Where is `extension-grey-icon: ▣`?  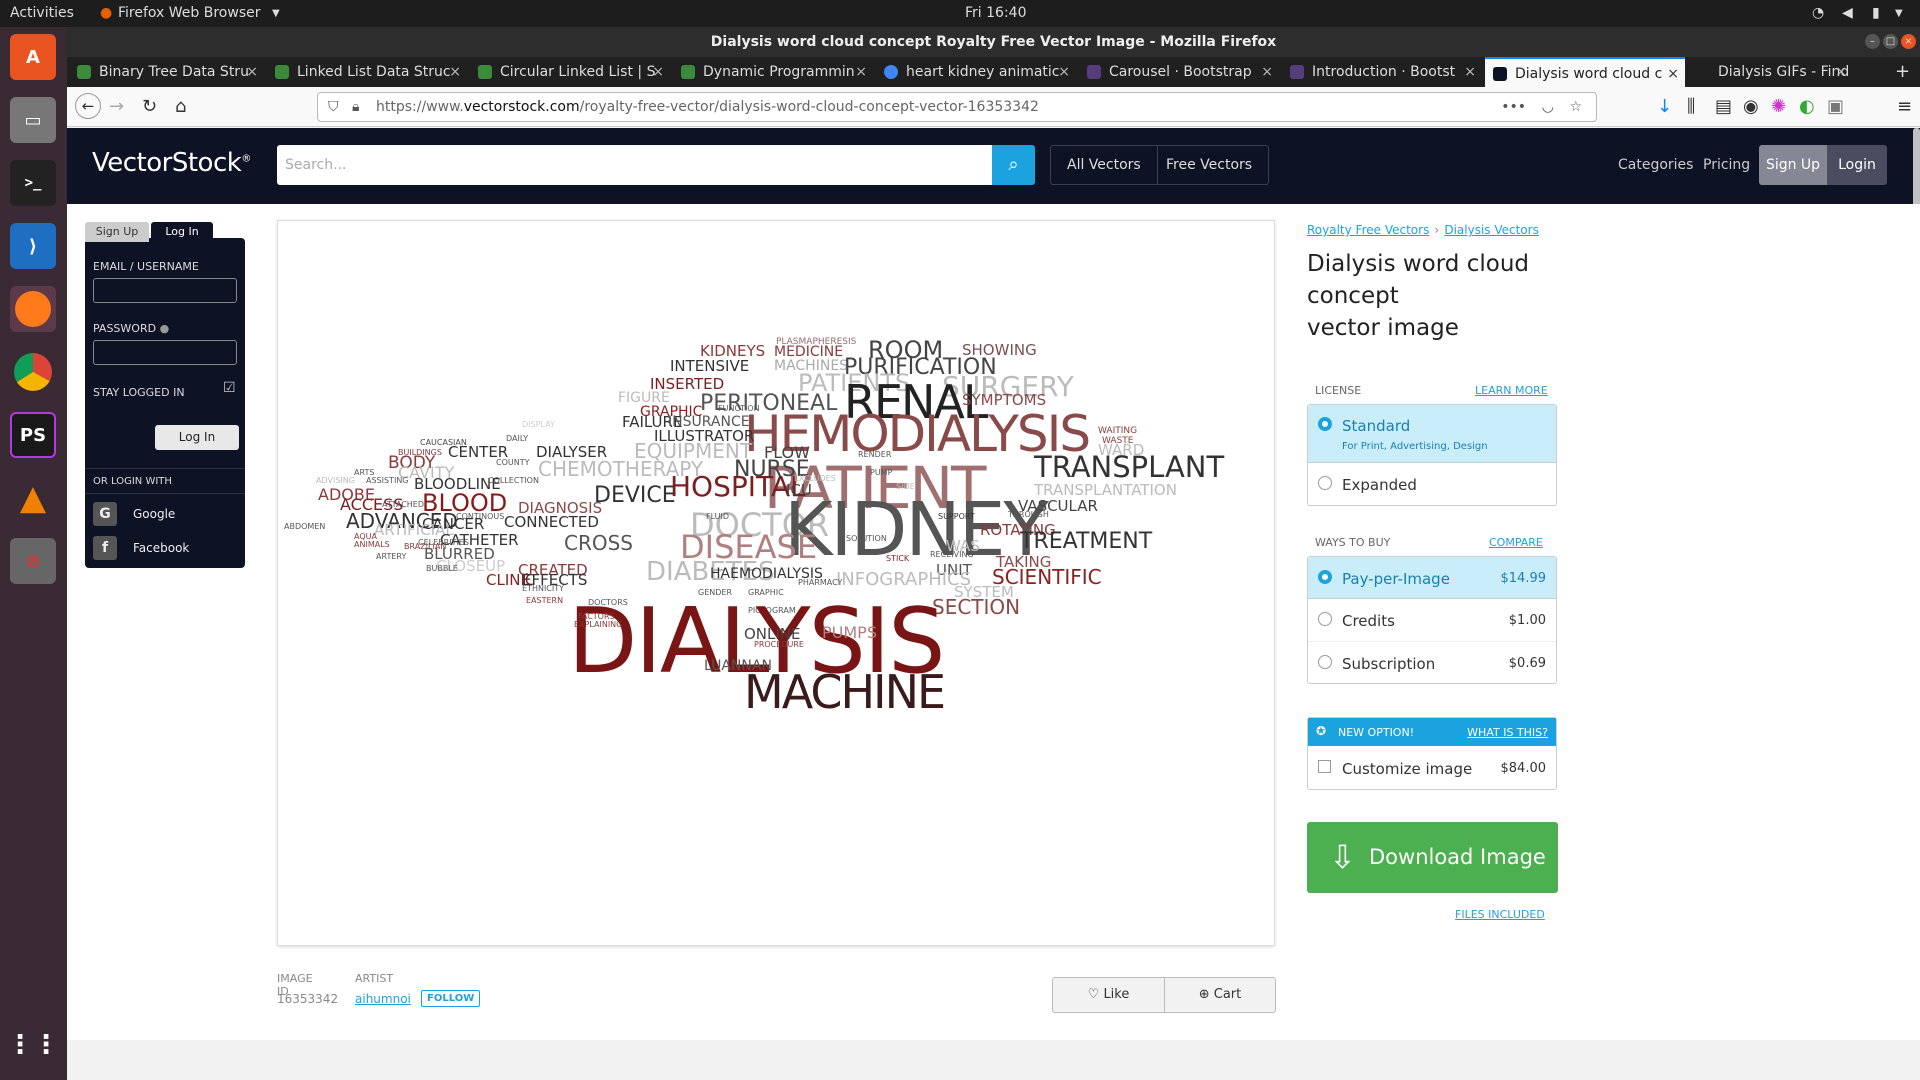
extension-grey-icon: ▣ is located at coordinates (1835, 106).